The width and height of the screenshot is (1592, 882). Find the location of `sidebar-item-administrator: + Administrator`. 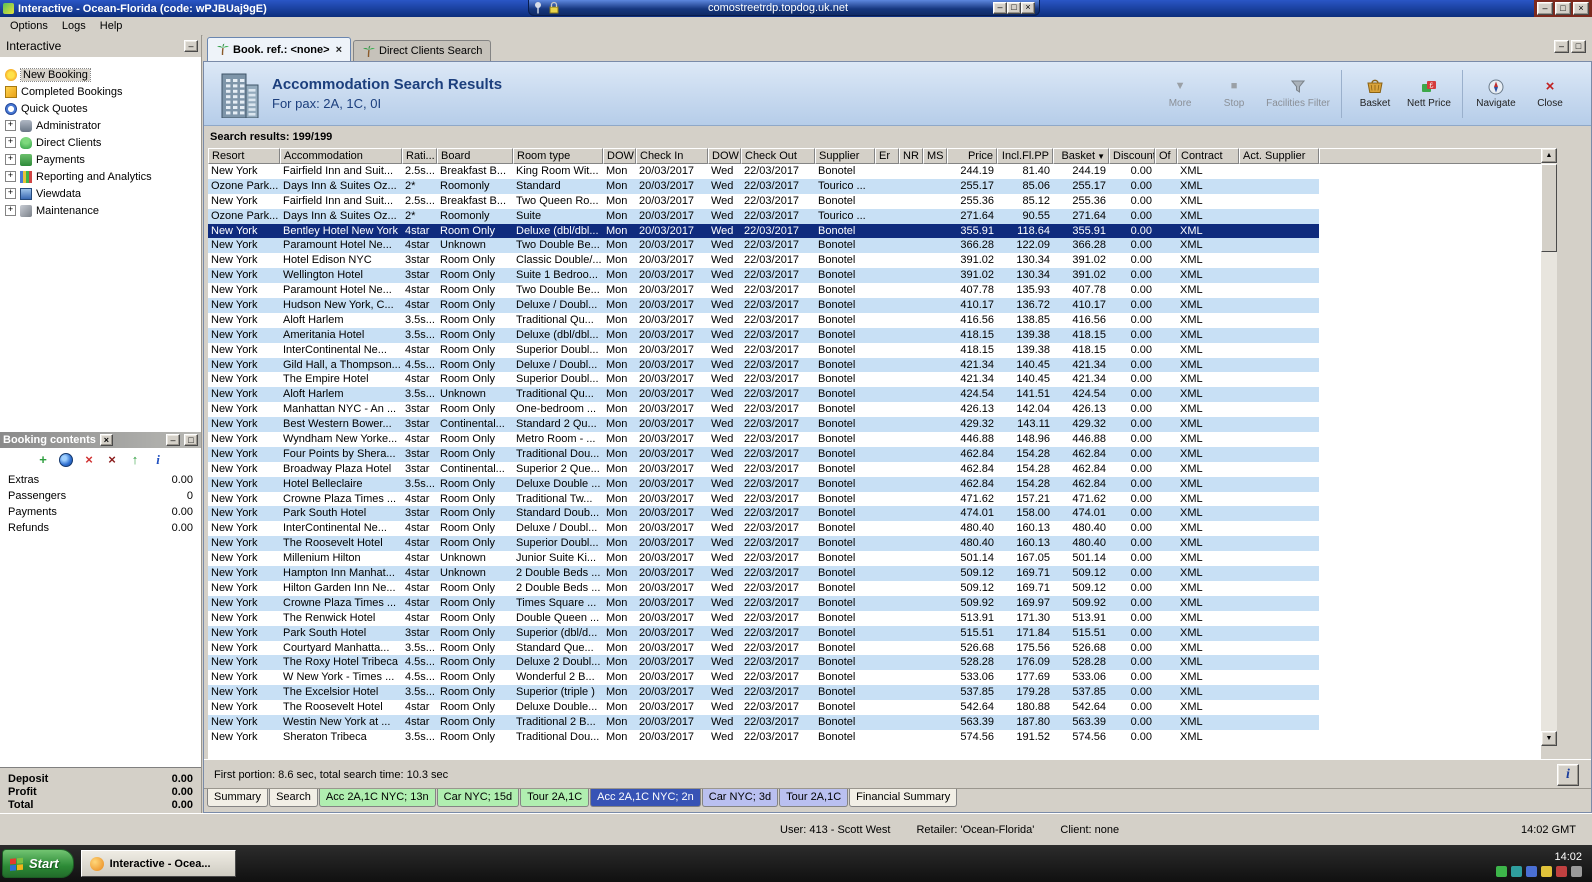

sidebar-item-administrator: + Administrator is located at coordinates (100, 125).